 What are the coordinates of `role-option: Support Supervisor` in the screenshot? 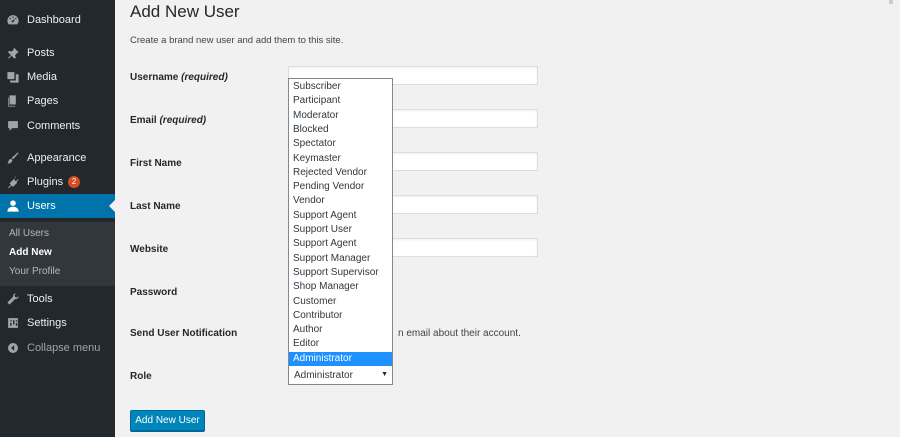 It's located at (340, 273).